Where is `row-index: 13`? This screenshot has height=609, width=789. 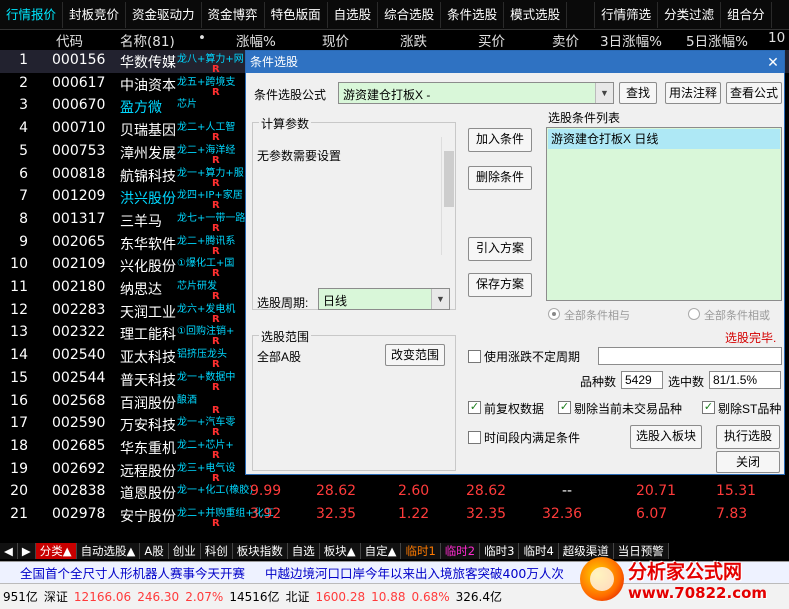
row-index: 13 is located at coordinates (19, 332).